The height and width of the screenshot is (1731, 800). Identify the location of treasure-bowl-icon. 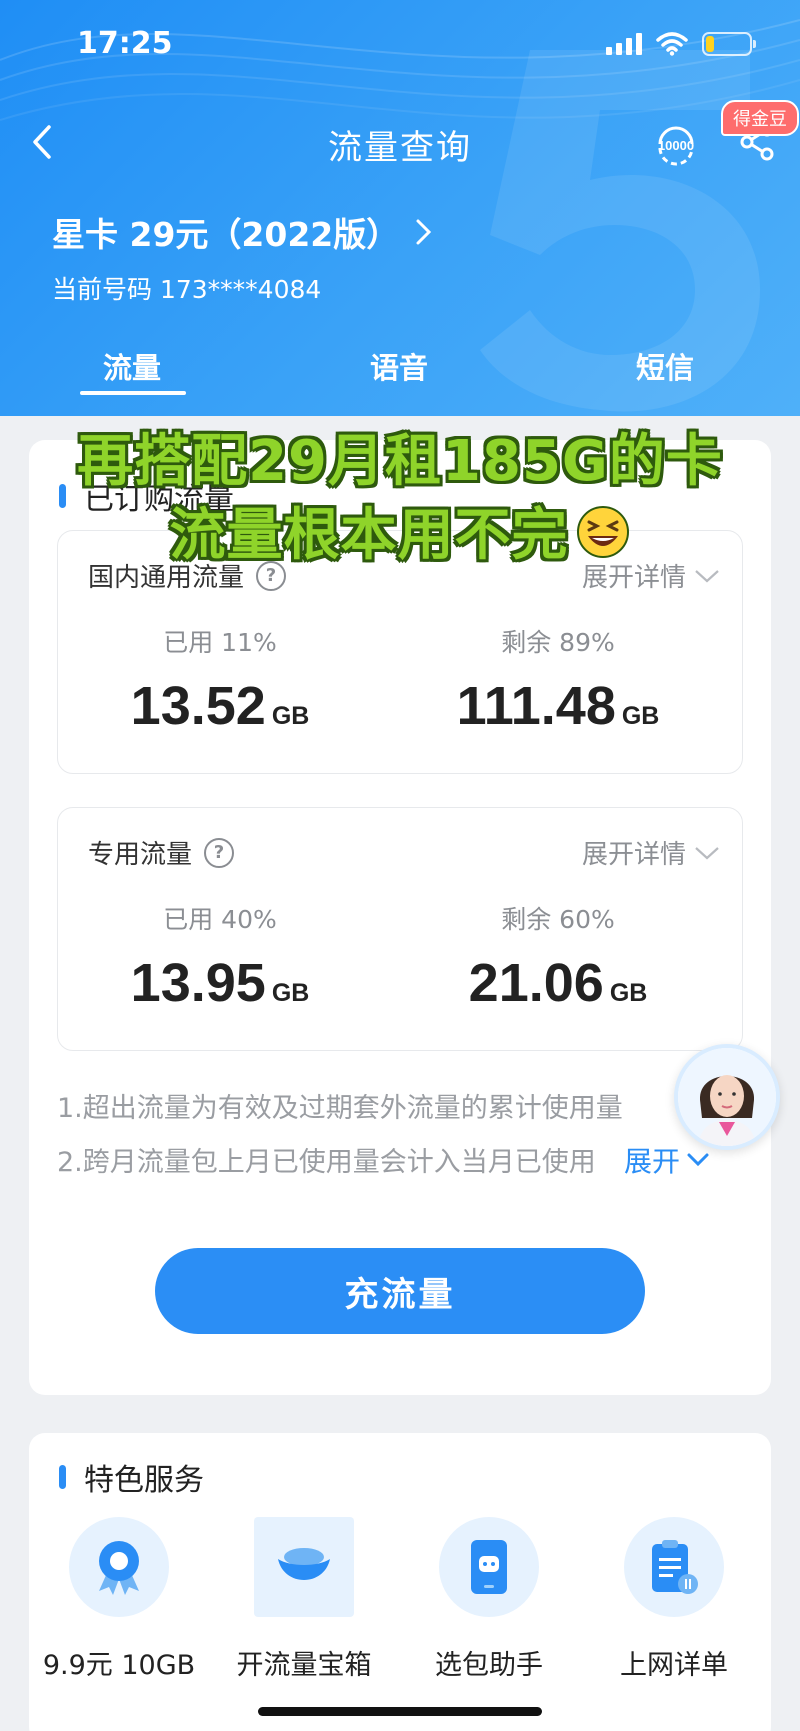
(304, 1567).